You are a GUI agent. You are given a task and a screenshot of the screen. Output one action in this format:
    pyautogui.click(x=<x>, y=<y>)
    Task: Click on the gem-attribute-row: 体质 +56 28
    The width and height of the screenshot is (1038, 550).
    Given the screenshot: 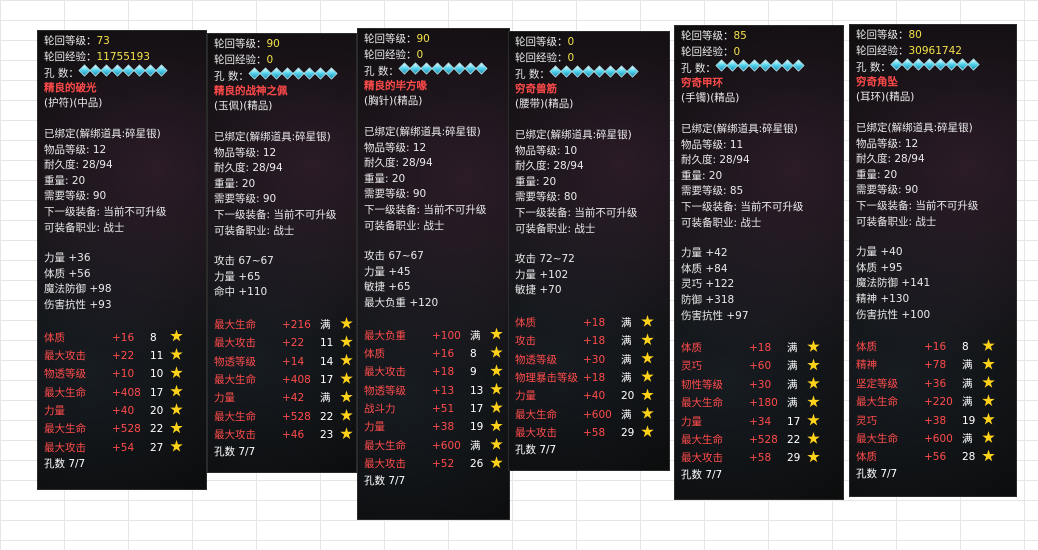 What is the action you would take?
    pyautogui.click(x=933, y=457)
    